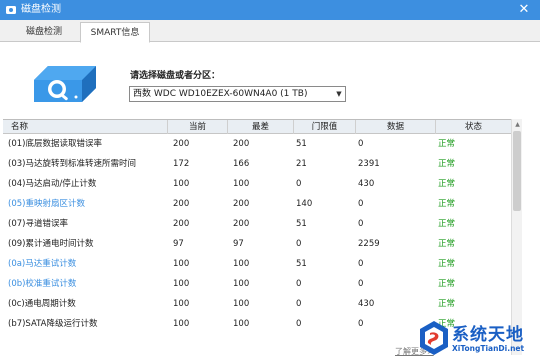 Image resolution: width=540 pixels, height=360 pixels. Describe the element at coordinates (220, 94) in the screenshot. I see `disk-select-value: 西数 WDC WD10EZEX-60WN4A0 (1 TB)` at that location.